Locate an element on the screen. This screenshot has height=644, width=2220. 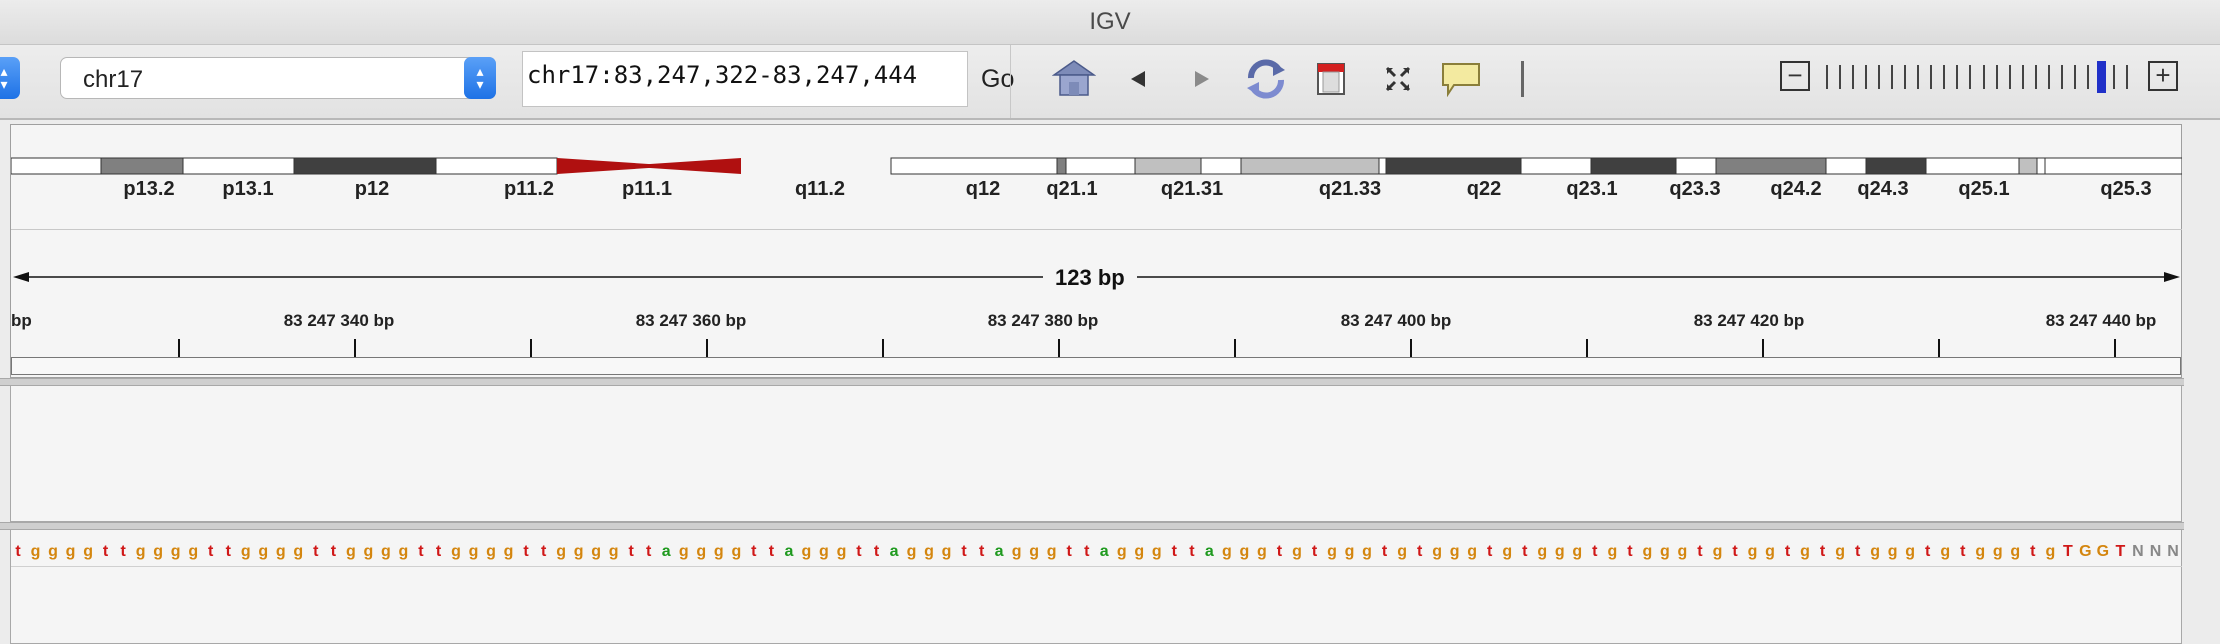
popup-text-icon is located at coordinates (1461, 79).